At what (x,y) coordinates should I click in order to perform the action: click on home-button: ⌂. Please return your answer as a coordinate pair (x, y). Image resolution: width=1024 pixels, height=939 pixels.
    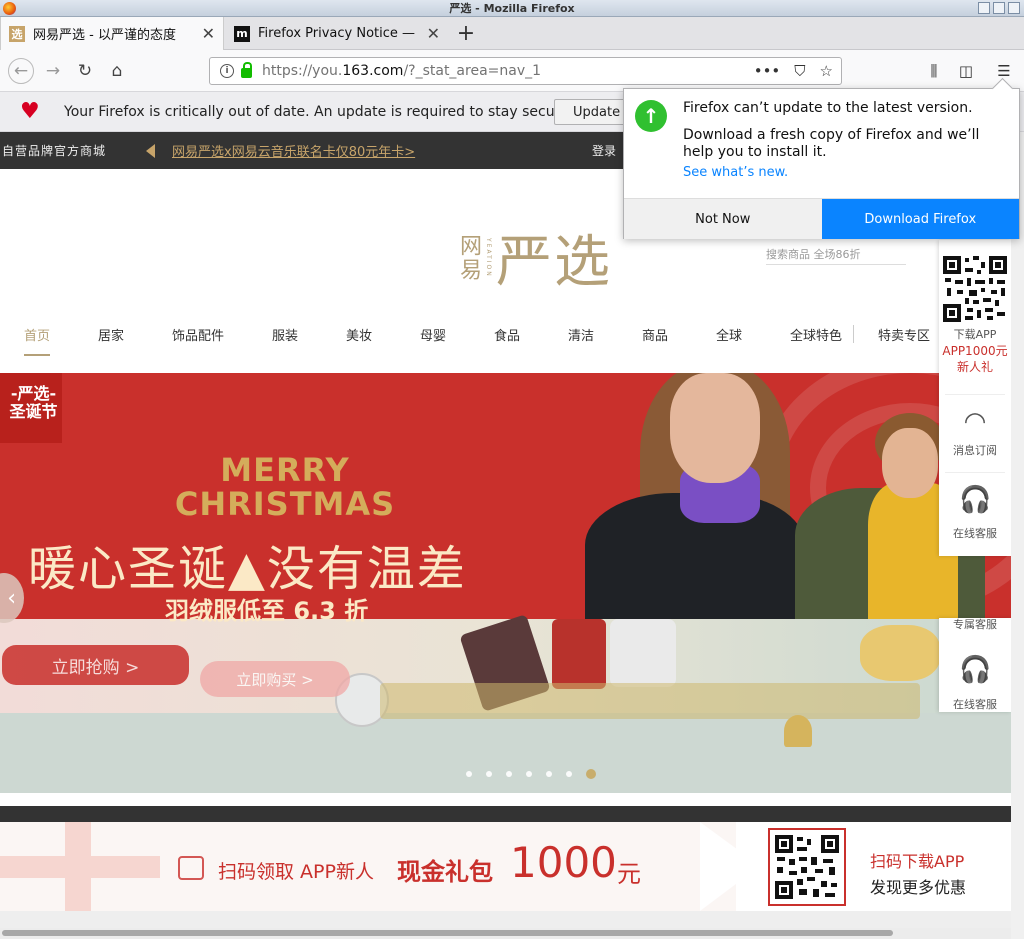
    Looking at the image, I should click on (117, 71).